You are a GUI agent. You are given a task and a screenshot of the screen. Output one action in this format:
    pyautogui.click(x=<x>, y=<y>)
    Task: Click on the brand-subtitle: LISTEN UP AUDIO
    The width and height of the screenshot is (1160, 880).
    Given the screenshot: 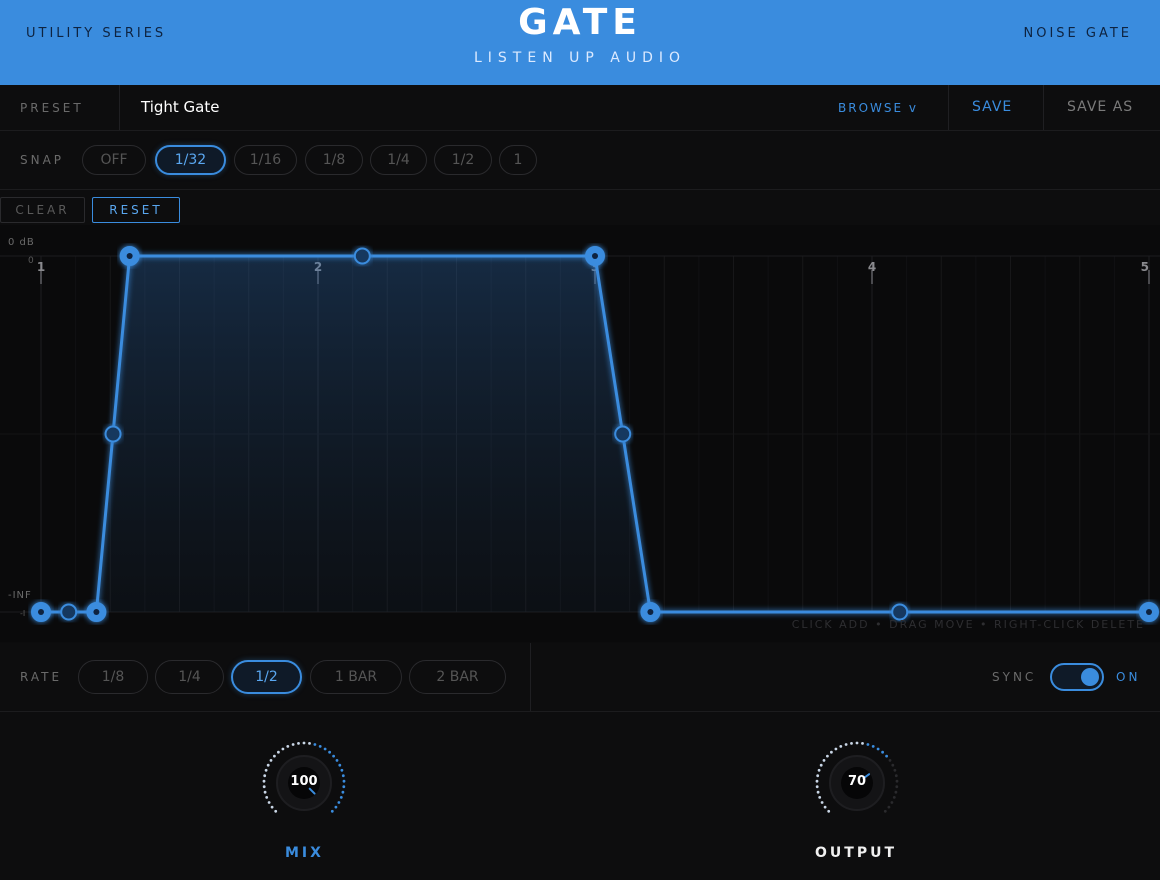 What is the action you would take?
    pyautogui.click(x=580, y=58)
    